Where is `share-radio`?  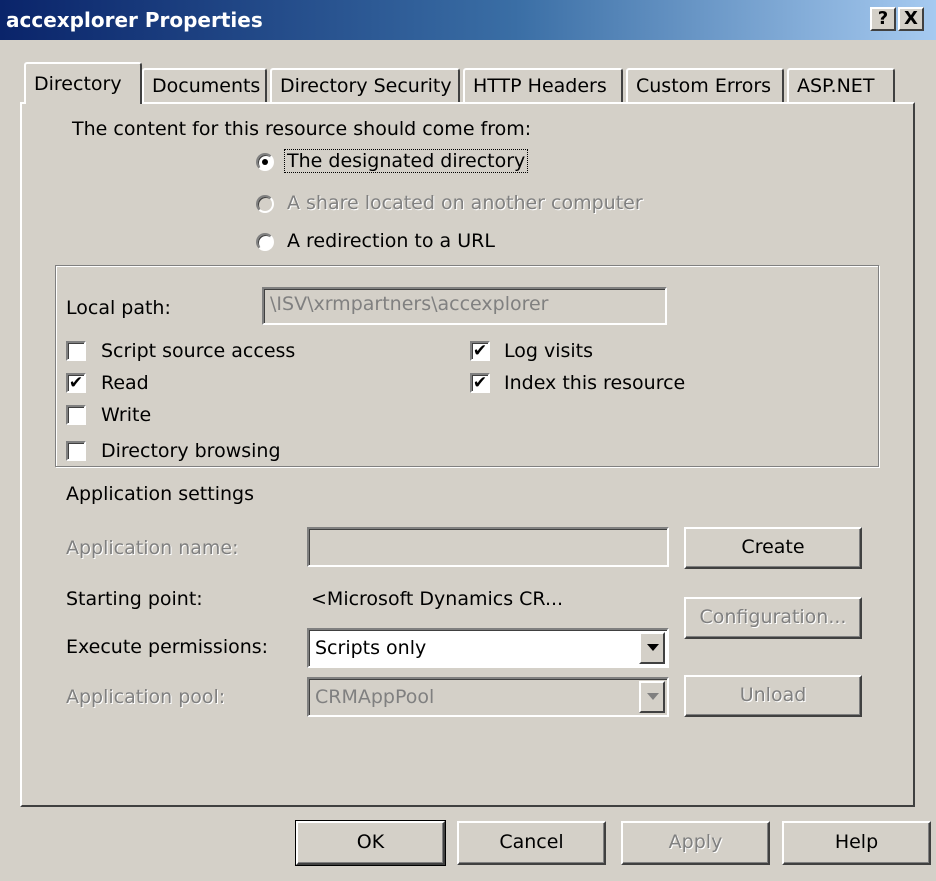
share-radio is located at coordinates (265, 204).